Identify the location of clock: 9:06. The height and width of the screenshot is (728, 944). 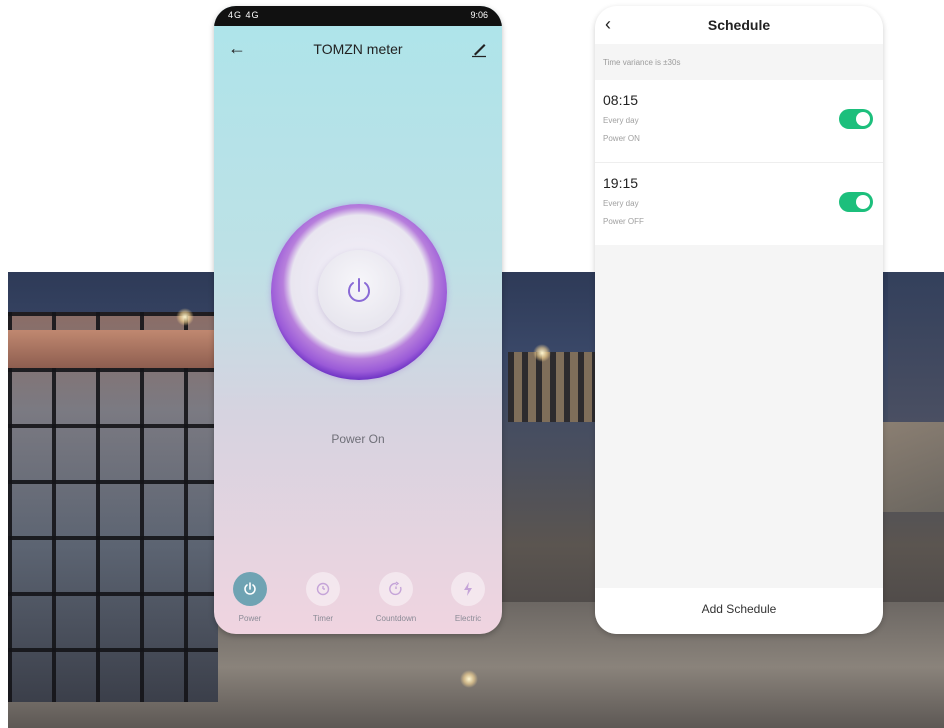
(479, 15).